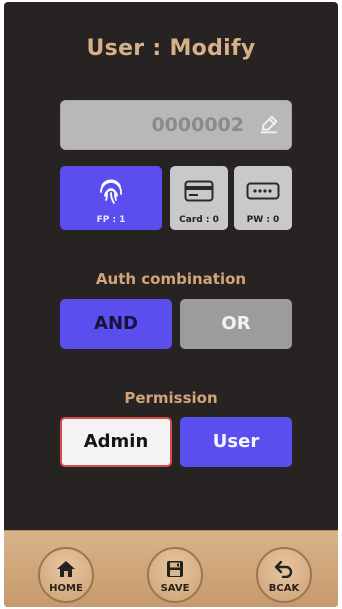 The height and width of the screenshot is (609, 342). What do you see at coordinates (116, 324) in the screenshot?
I see `and-button: AND` at bounding box center [116, 324].